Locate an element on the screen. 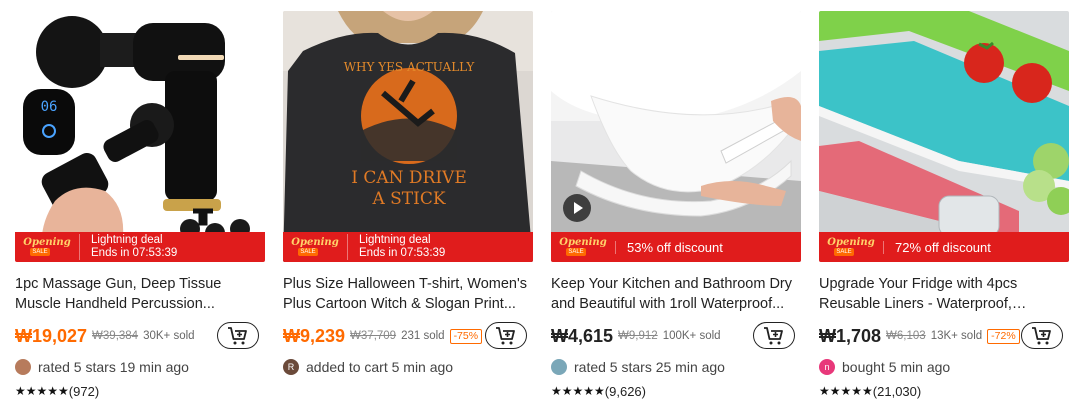 The width and height of the screenshot is (1080, 409). deal-banner: Opening SALE 72% off discount is located at coordinates (944, 247).